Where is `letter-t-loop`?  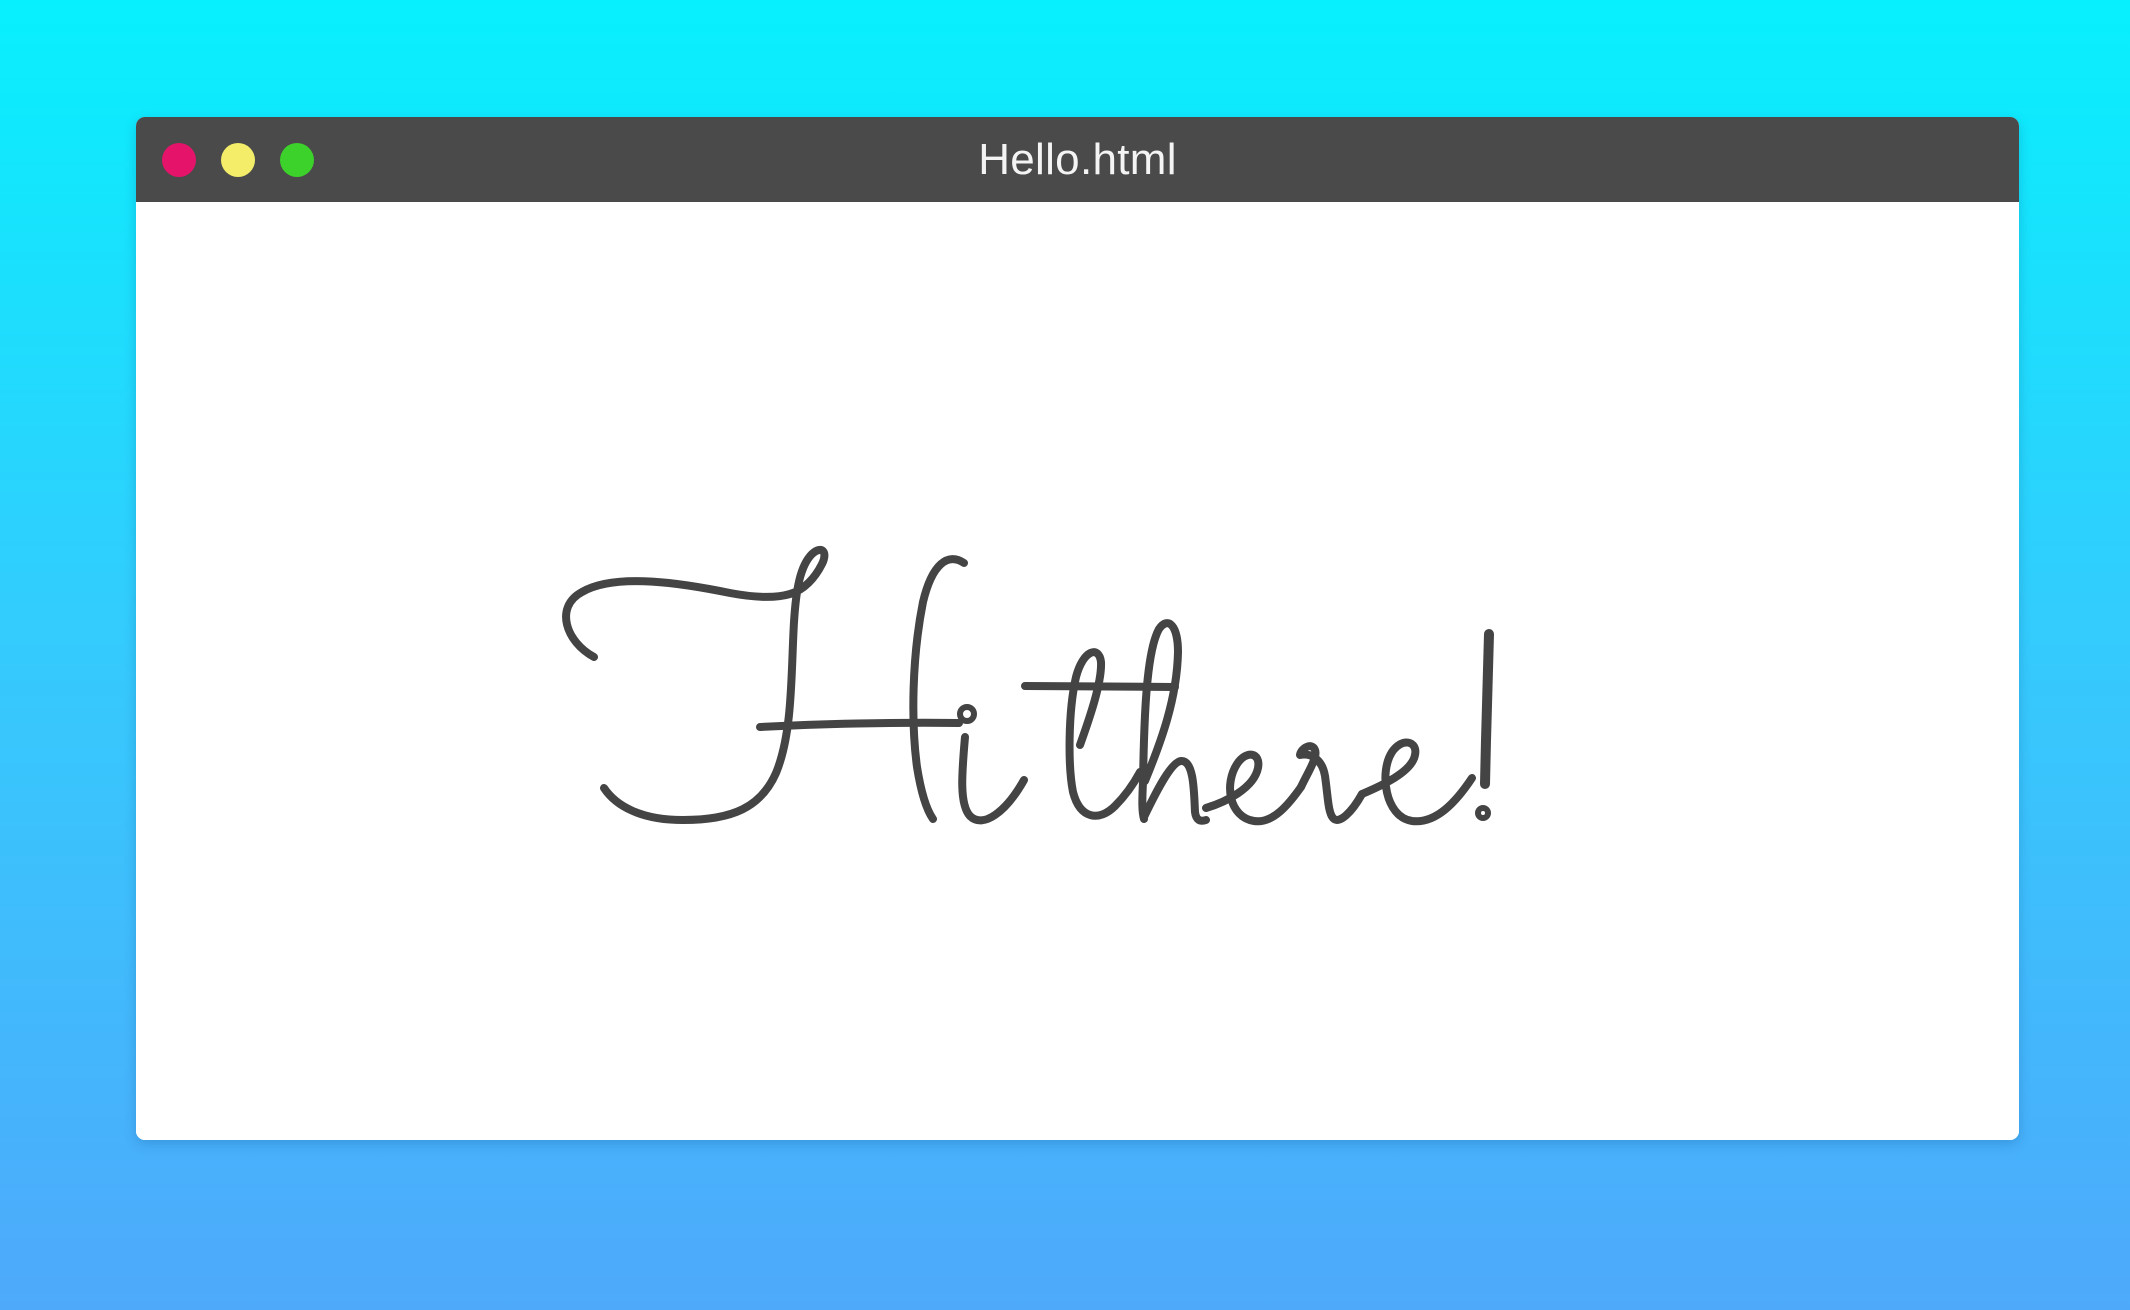
letter-t-loop is located at coordinates (1104, 734).